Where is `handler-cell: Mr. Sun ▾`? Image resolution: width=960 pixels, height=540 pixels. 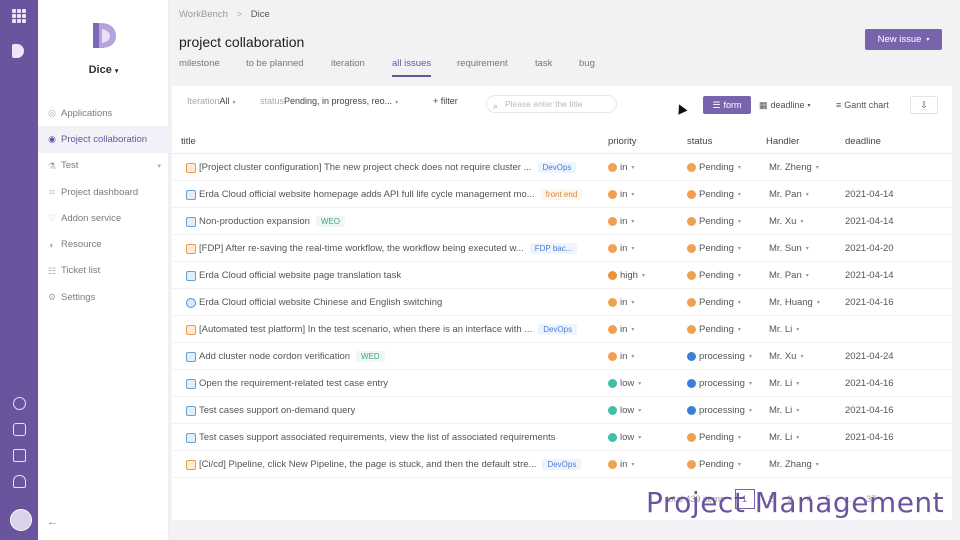
handler-cell: Mr. Sun ▾ is located at coordinates (805, 248).